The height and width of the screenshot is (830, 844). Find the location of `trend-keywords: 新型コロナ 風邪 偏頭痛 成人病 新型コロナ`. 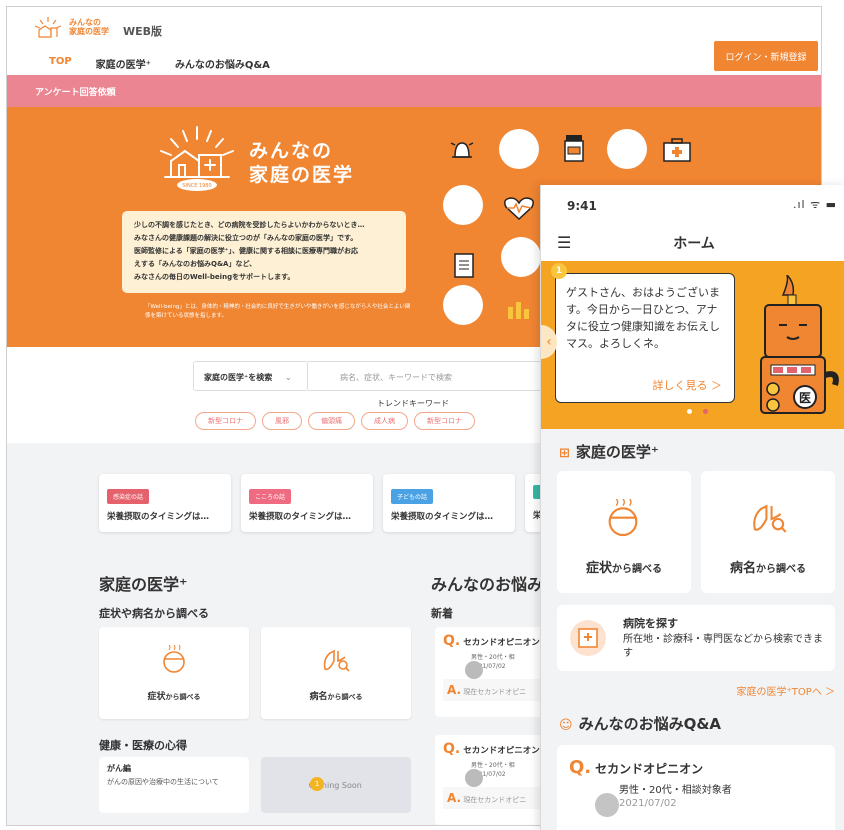

trend-keywords: 新型コロナ 風邪 偏頭痛 成人病 新型コロナ is located at coordinates (335, 421).